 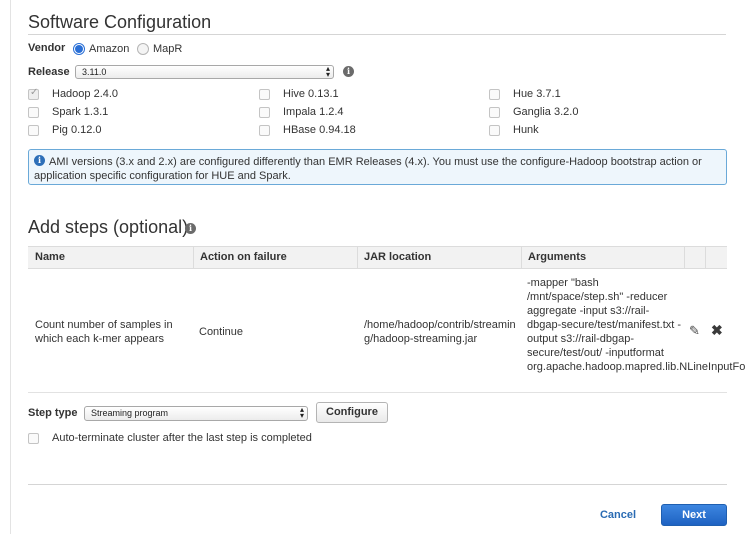 I want to click on app-label-hadoop: Hadoop 2.4.0, so click(x=85, y=94).